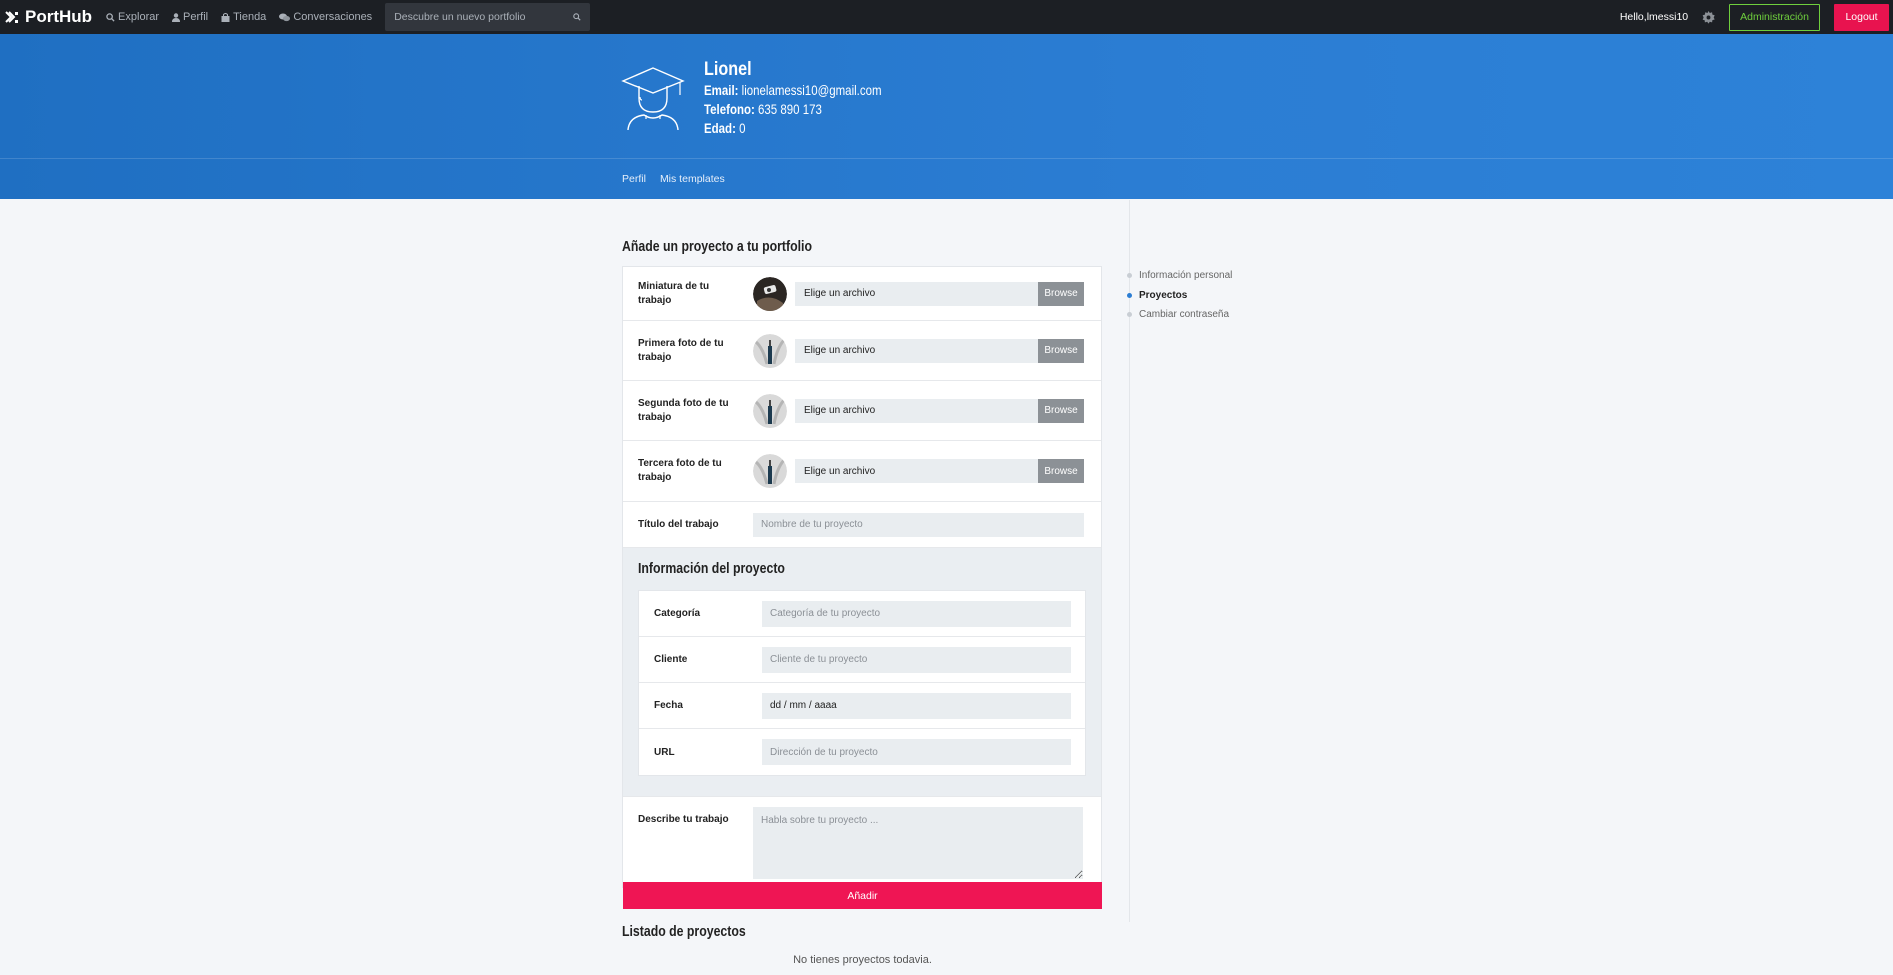 The image size is (1893, 975). Describe the element at coordinates (717, 246) in the screenshot. I see `form-title: Añade un proyecto a tu portfolio` at that location.